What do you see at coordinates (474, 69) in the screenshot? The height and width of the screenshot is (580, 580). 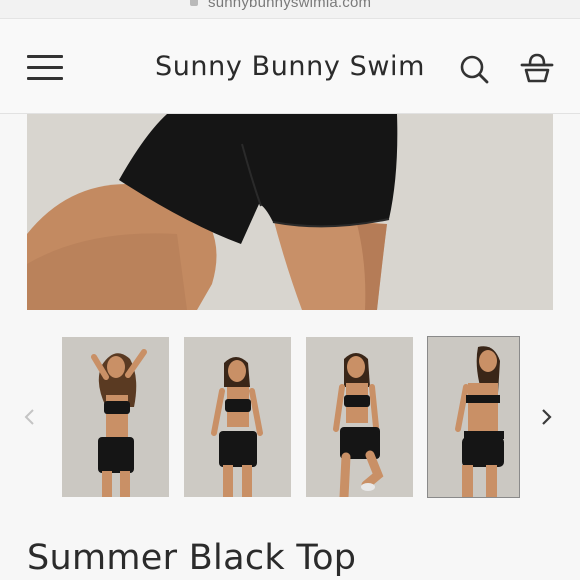 I see `search-icon` at bounding box center [474, 69].